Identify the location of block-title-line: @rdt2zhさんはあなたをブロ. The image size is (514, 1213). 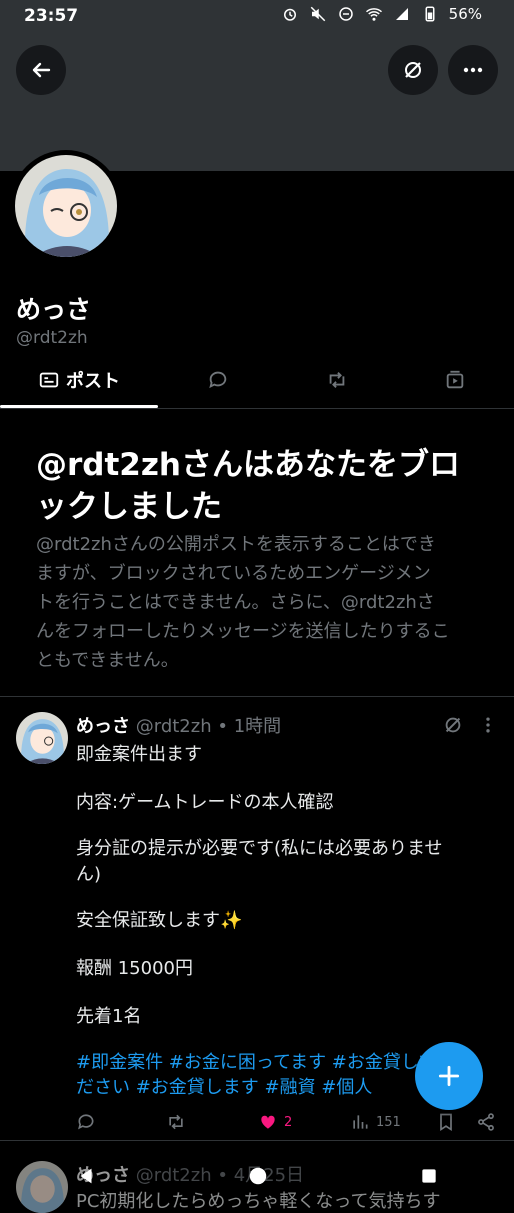
(248, 465).